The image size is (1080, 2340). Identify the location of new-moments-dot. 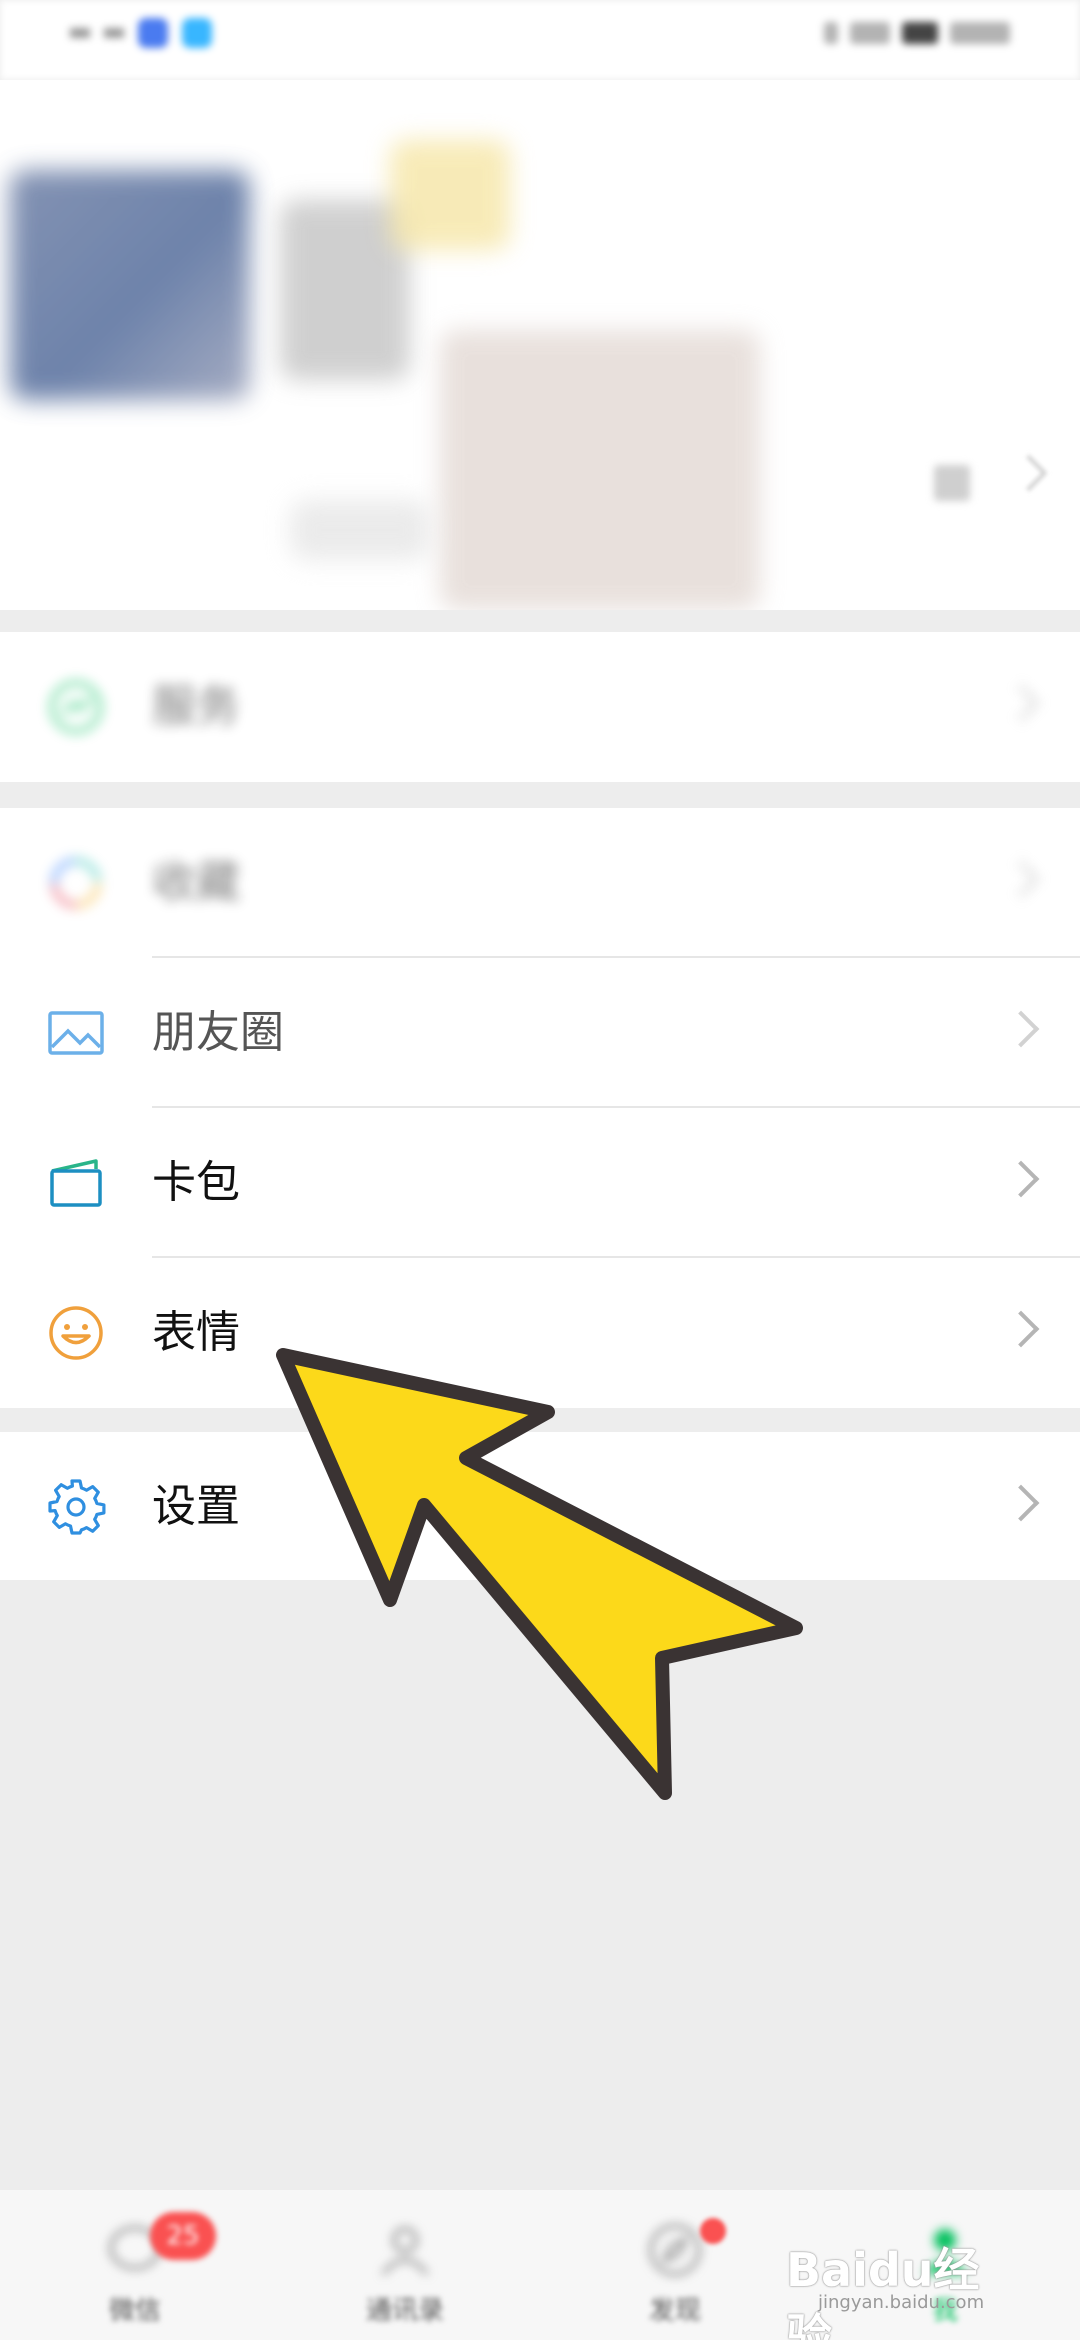
(713, 2231).